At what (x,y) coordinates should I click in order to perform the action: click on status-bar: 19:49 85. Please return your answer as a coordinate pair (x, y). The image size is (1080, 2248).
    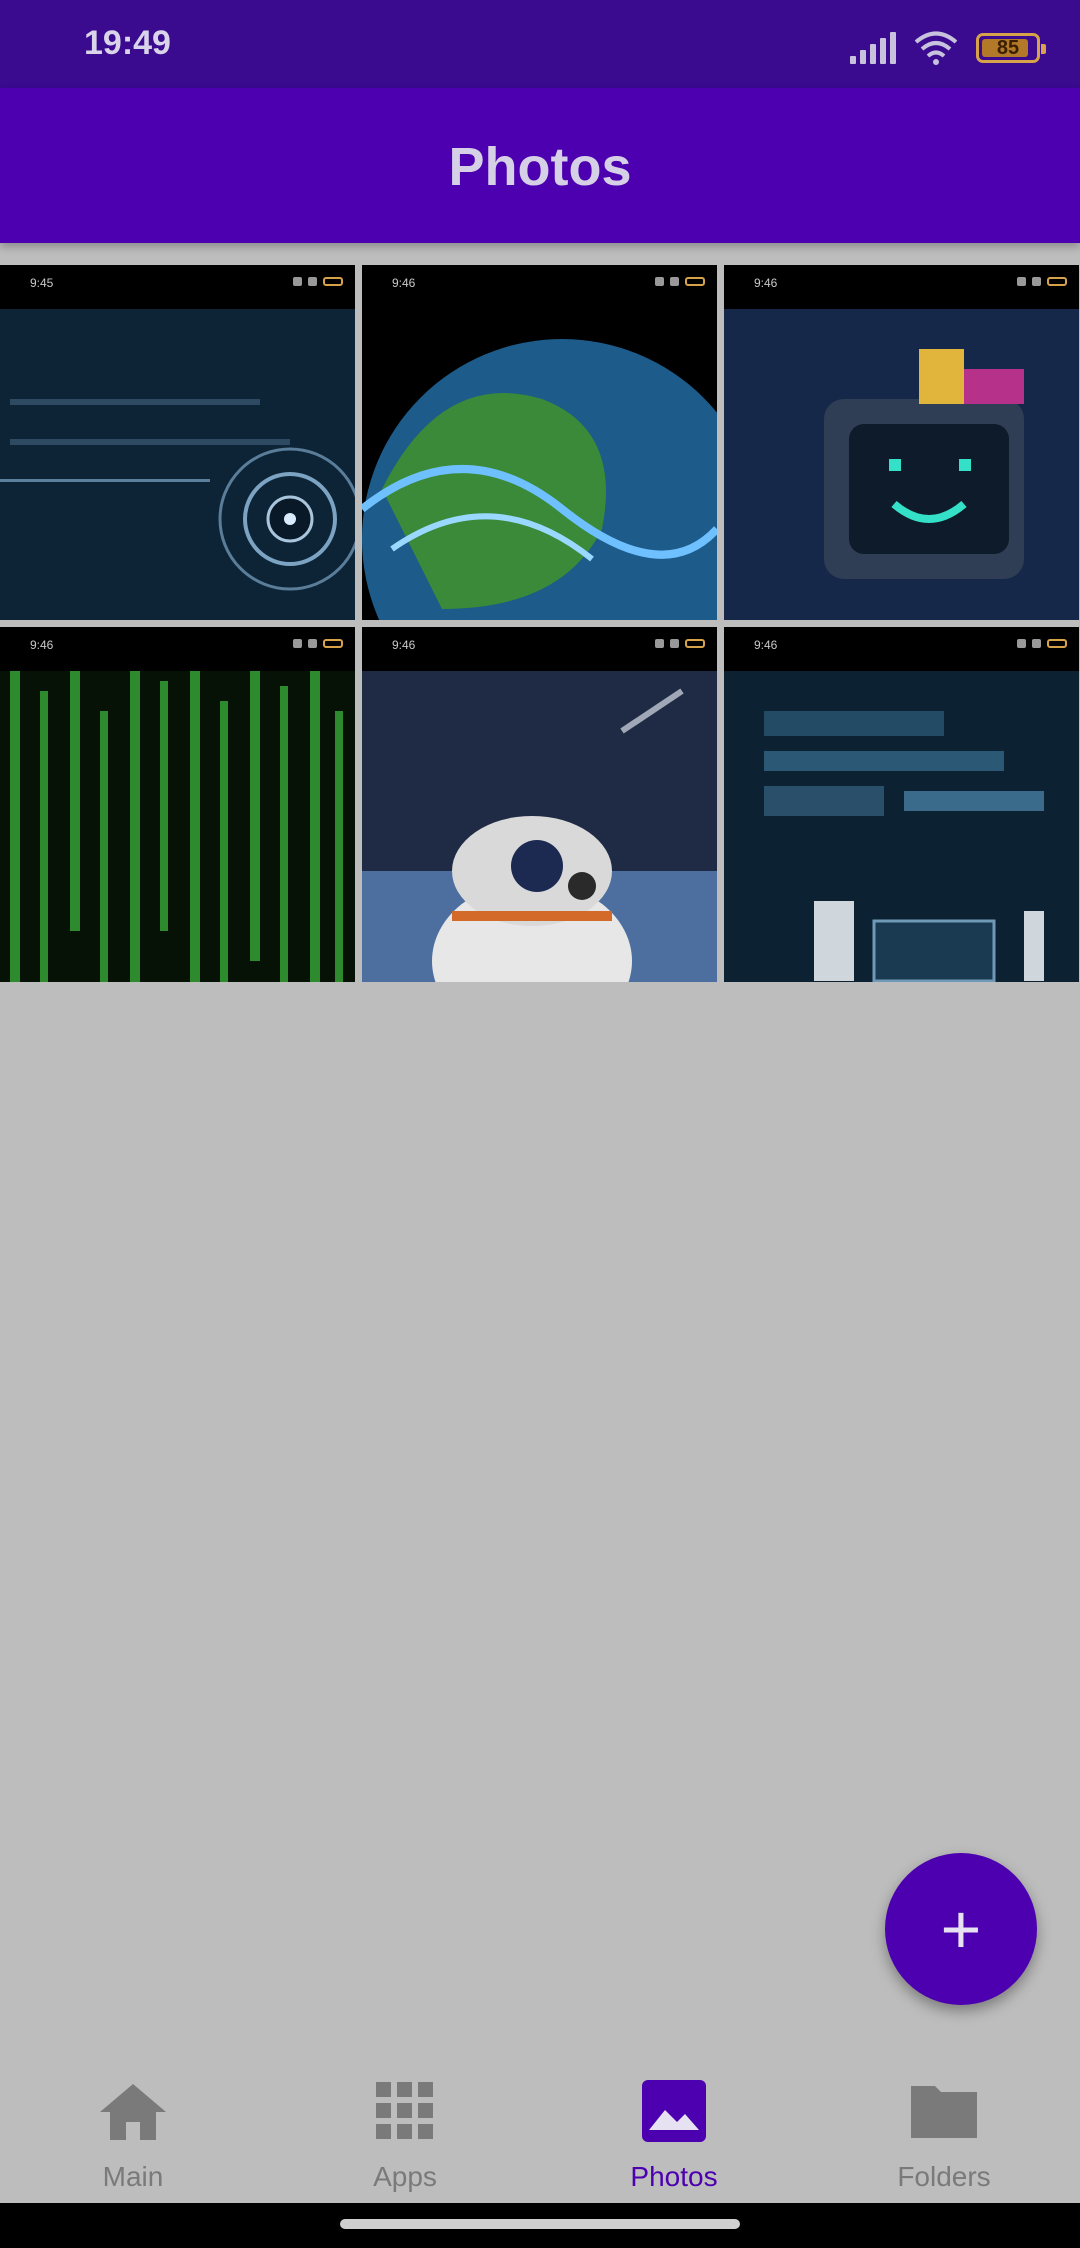
    Looking at the image, I should click on (540, 44).